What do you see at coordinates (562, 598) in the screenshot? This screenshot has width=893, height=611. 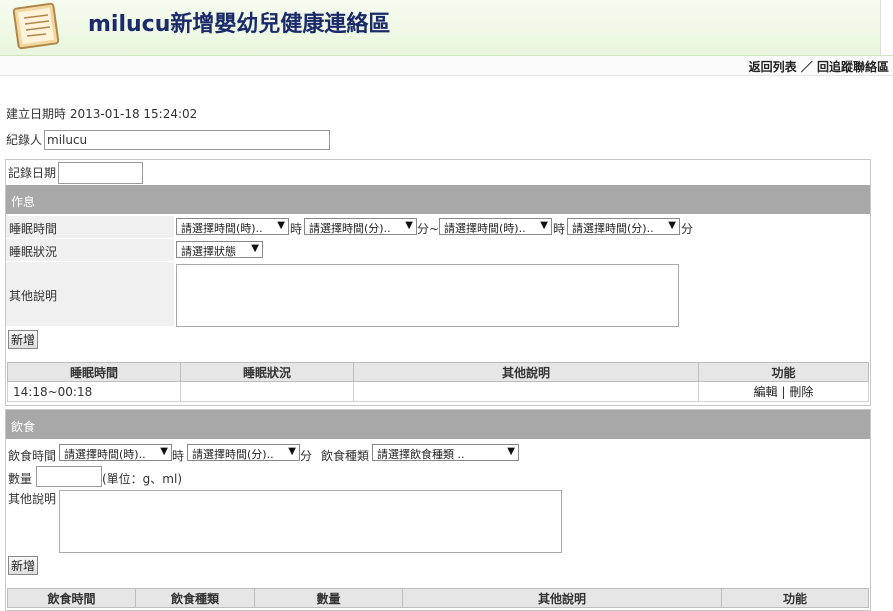 I see `col-diet-note: 其他說明` at bounding box center [562, 598].